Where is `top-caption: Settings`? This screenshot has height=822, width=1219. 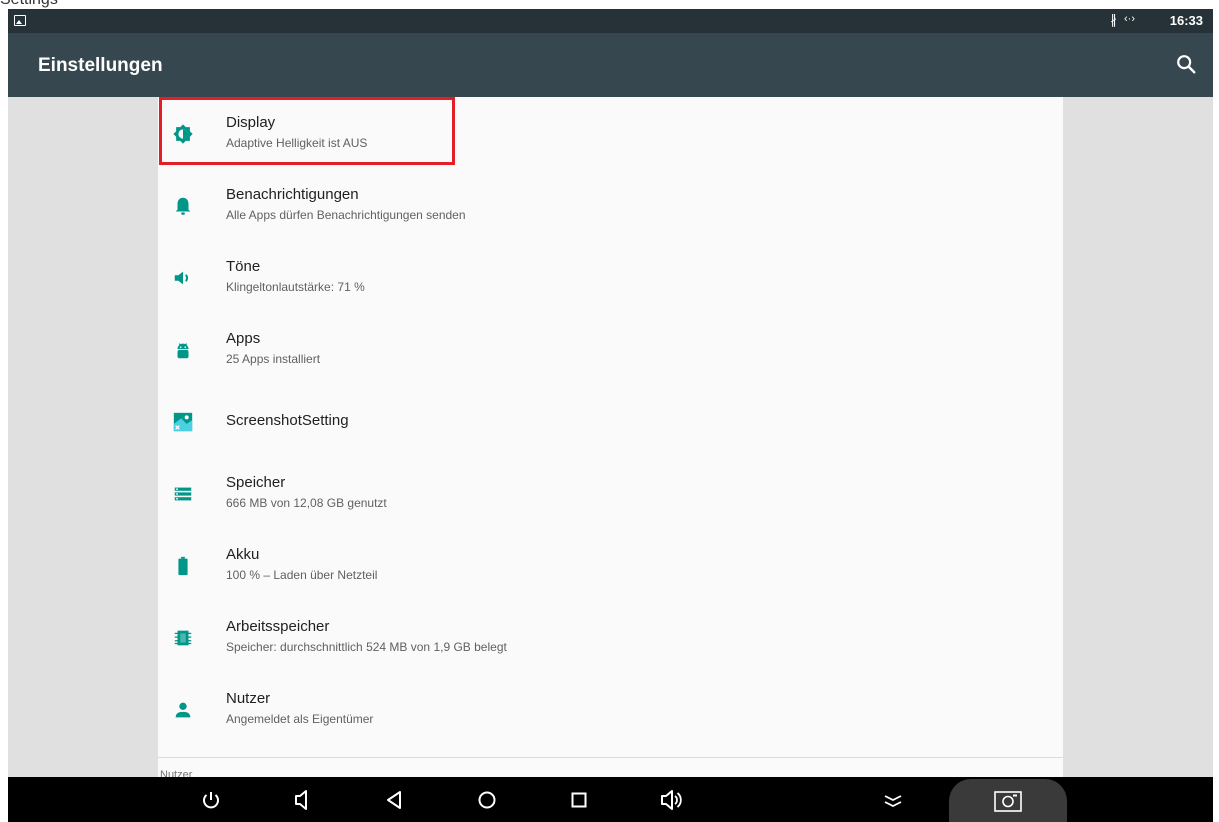
top-caption: Settings is located at coordinates (29, 4).